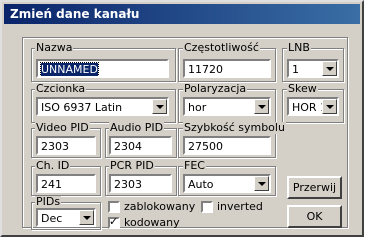 Image resolution: width=368 pixels, height=241 pixels. Describe the element at coordinates (160, 206) in the screenshot. I see `zablokowany-label: zablokowany` at that location.